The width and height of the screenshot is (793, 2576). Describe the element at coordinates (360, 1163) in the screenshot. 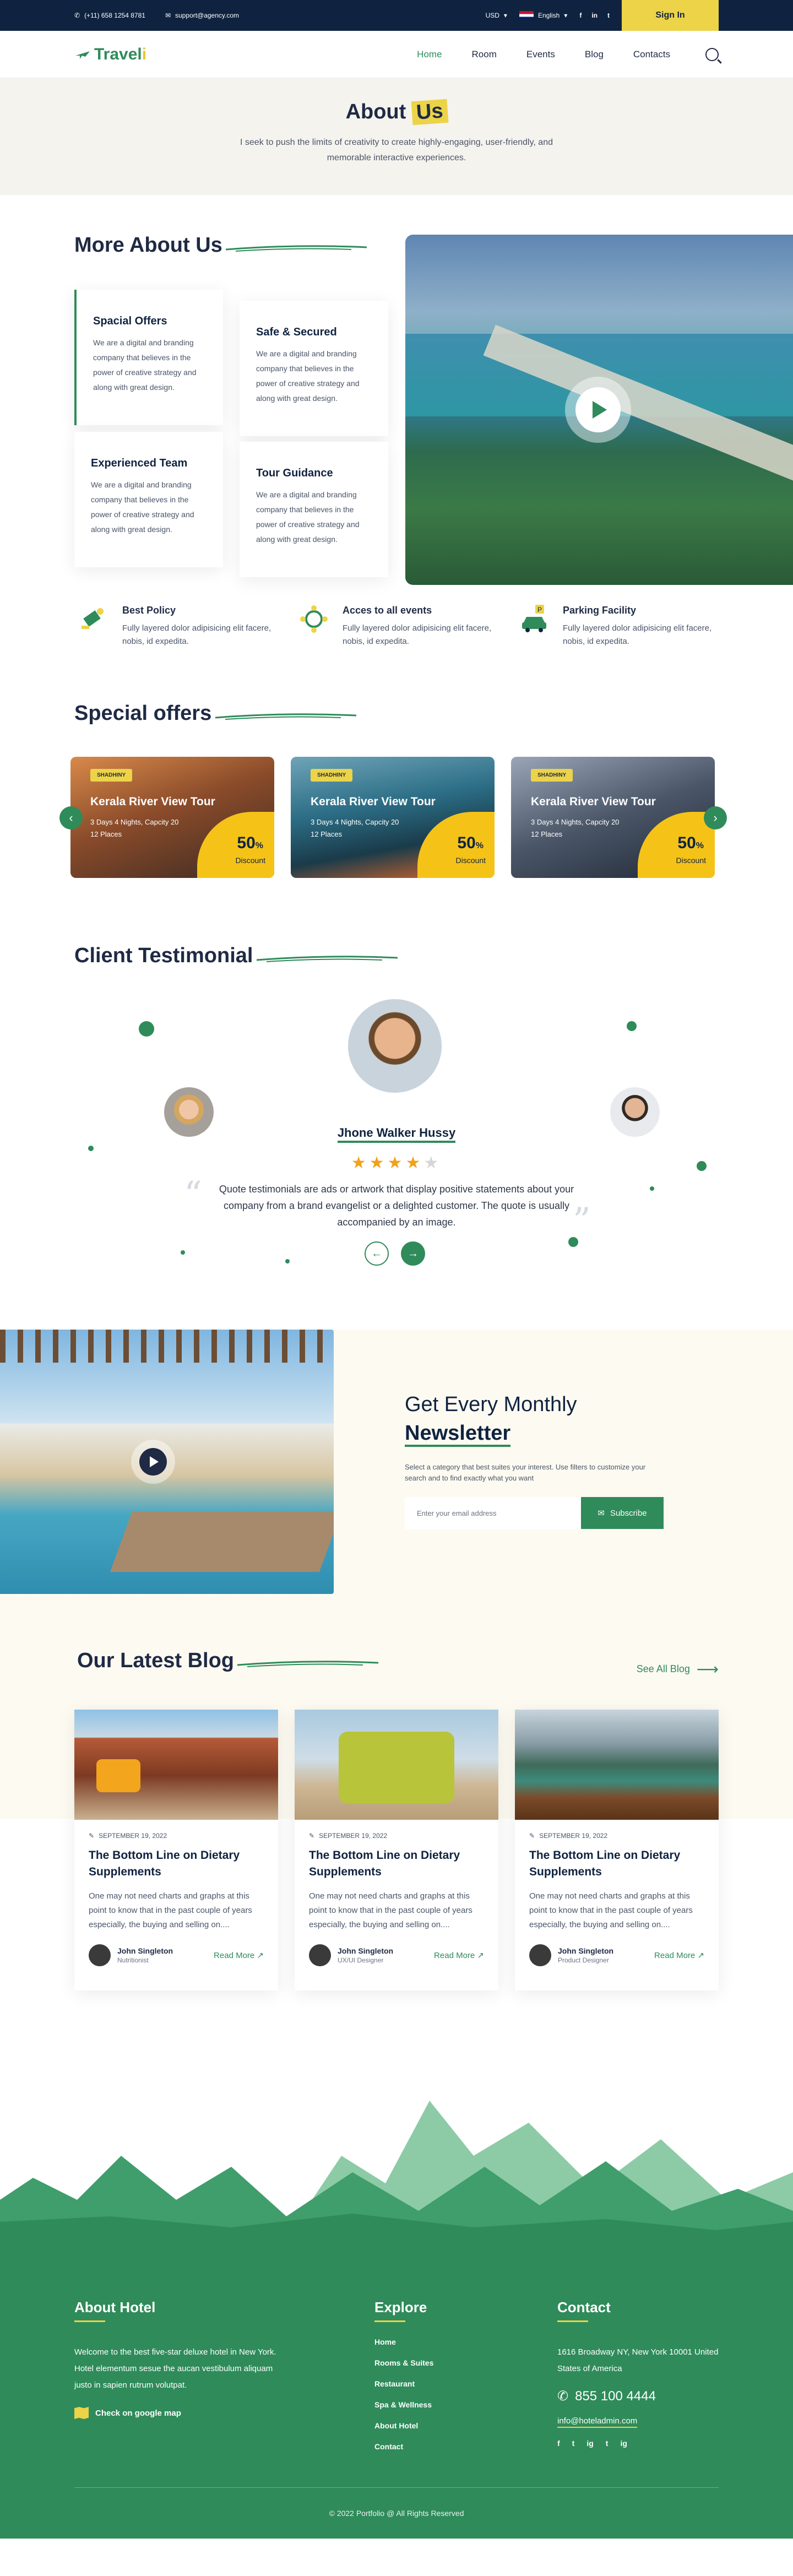

I see `star-icon: ★` at that location.